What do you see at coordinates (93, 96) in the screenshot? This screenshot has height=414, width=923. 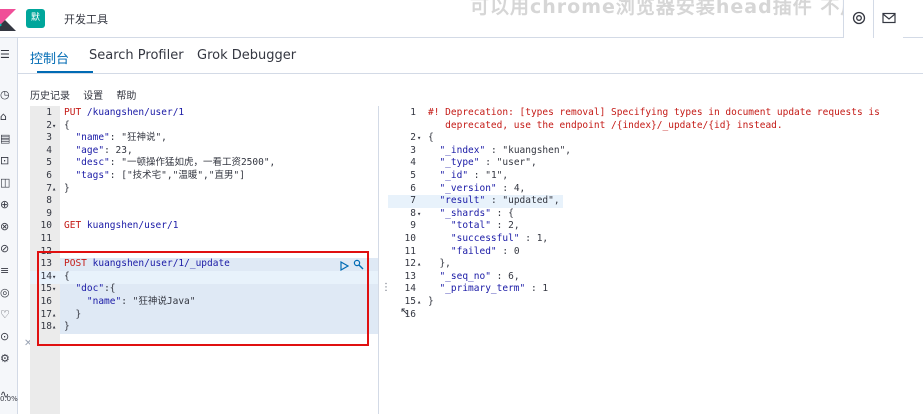 I see `settings-button: 设置` at bounding box center [93, 96].